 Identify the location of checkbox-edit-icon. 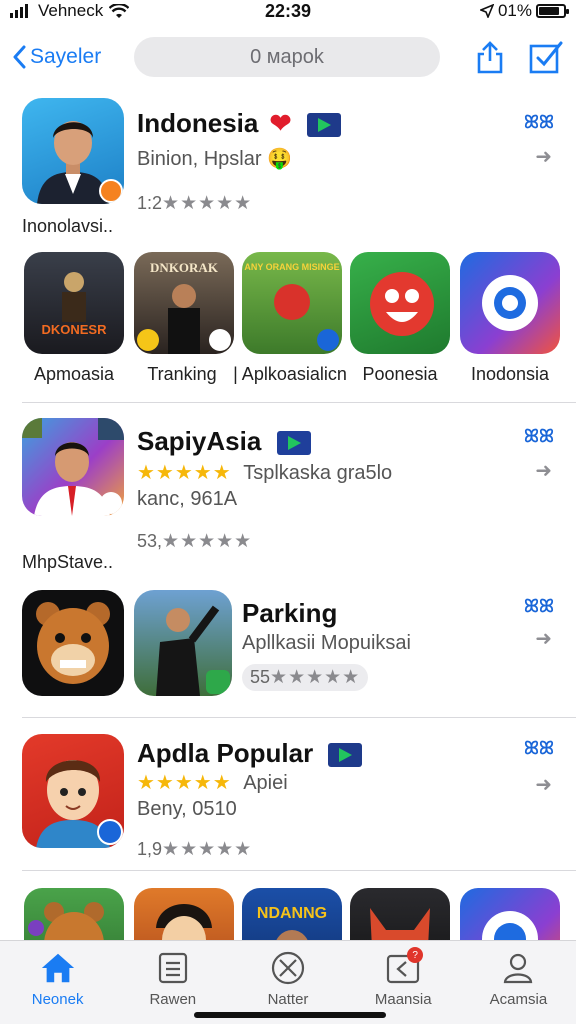
(546, 57).